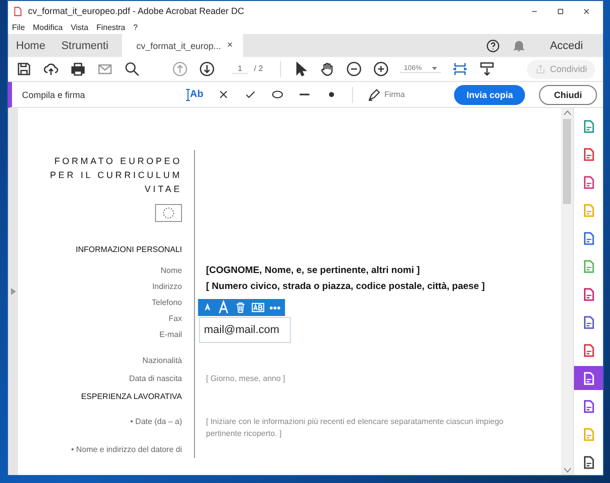 Image resolution: width=610 pixels, height=483 pixels. Describe the element at coordinates (540, 69) in the screenshot. I see `share-icon` at that location.